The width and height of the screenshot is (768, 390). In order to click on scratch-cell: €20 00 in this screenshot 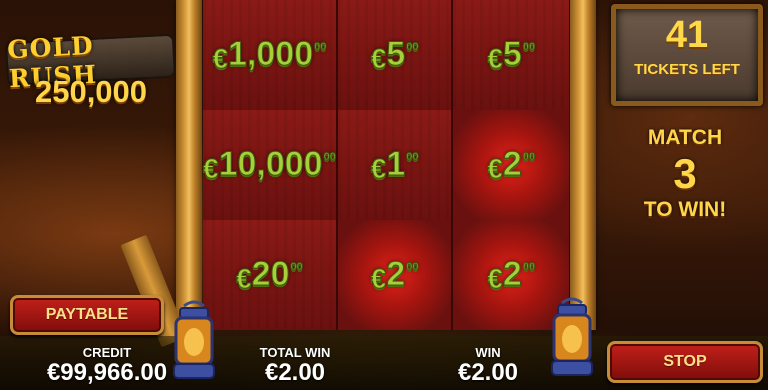, I will do `click(270, 275)`.